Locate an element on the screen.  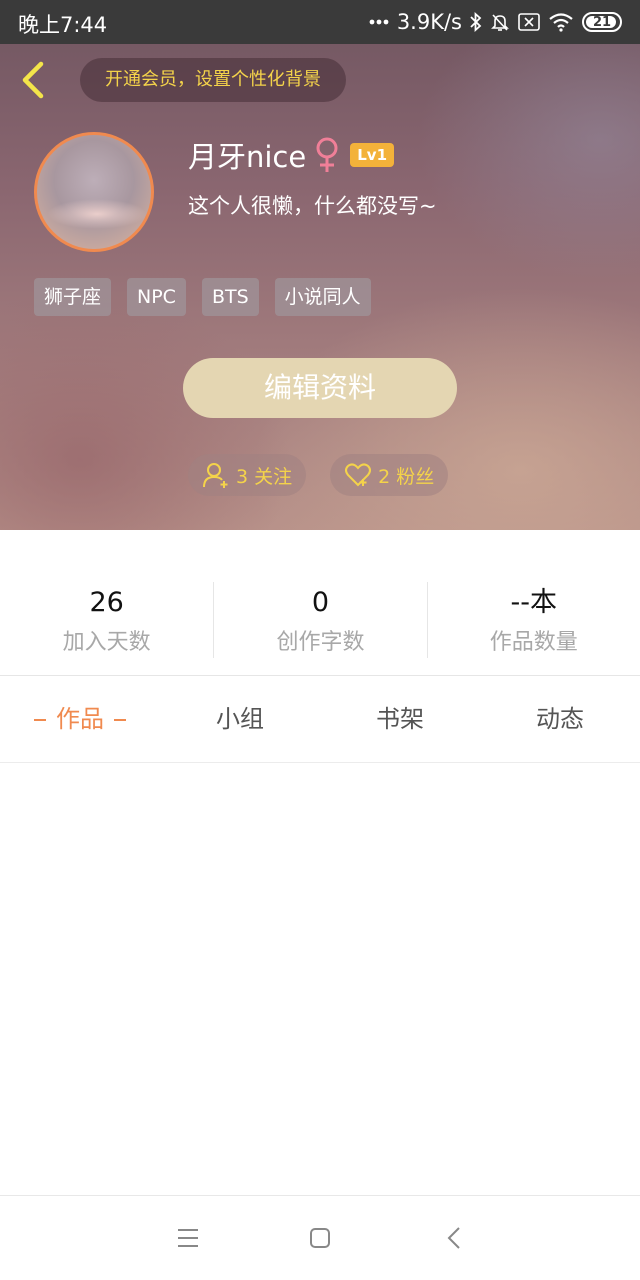
tab-label: 作品 is located at coordinates (80, 719).